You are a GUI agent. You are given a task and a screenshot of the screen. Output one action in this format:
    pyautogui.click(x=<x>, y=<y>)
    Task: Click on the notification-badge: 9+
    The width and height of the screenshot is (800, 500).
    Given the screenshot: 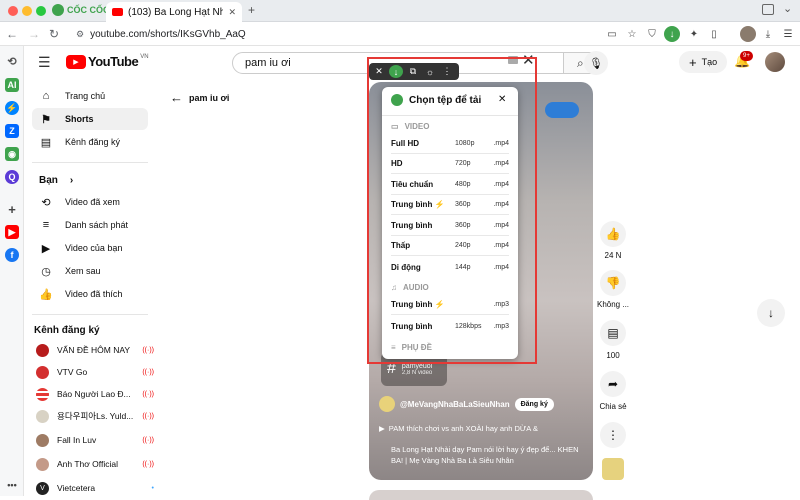 What is the action you would take?
    pyautogui.click(x=746, y=56)
    